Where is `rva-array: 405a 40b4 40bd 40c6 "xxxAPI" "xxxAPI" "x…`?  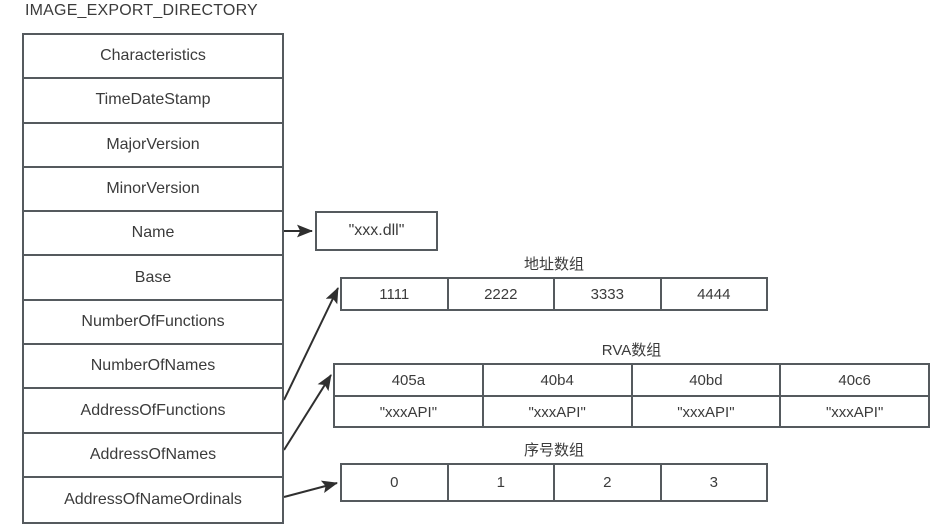 rva-array: 405a 40b4 40bd 40c6 "xxxAPI" "xxxAPI" "x… is located at coordinates (631, 395).